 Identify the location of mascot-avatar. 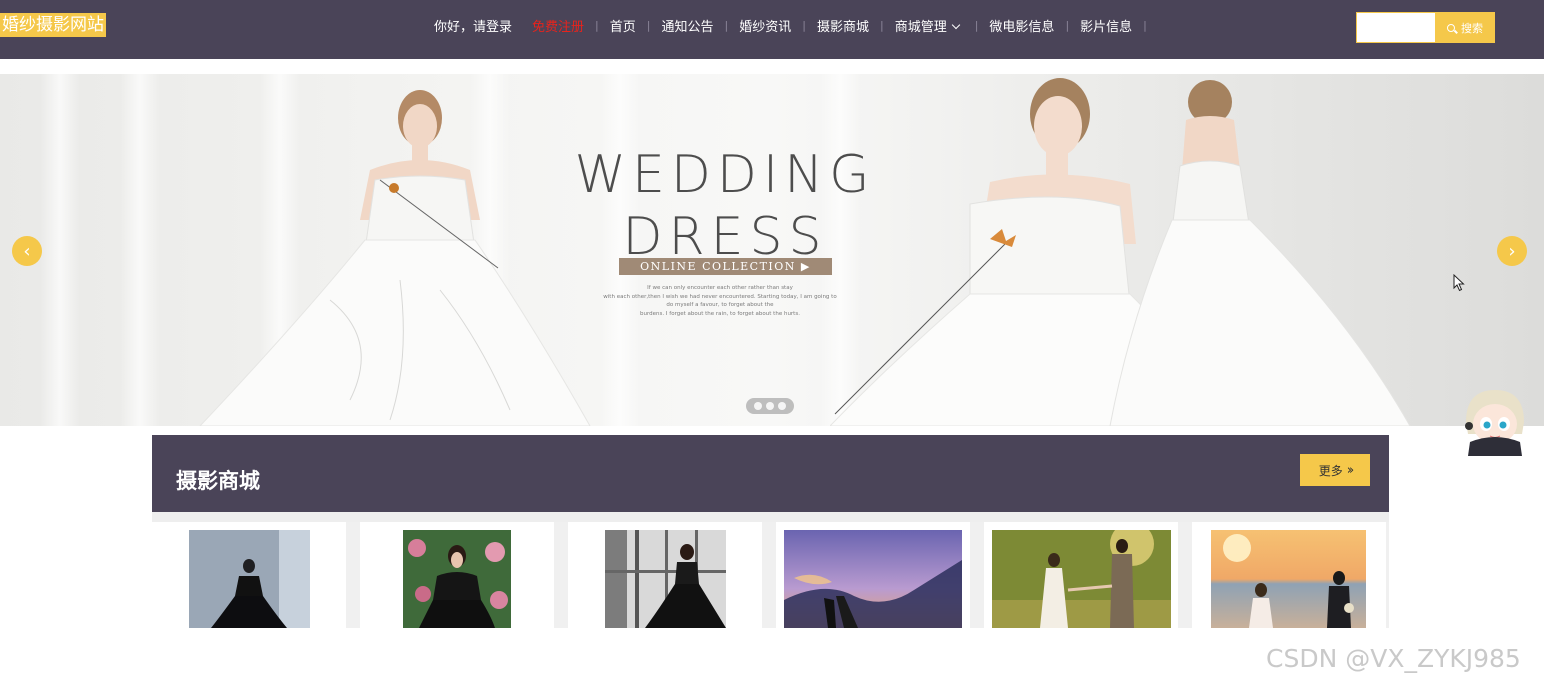
(1495, 422).